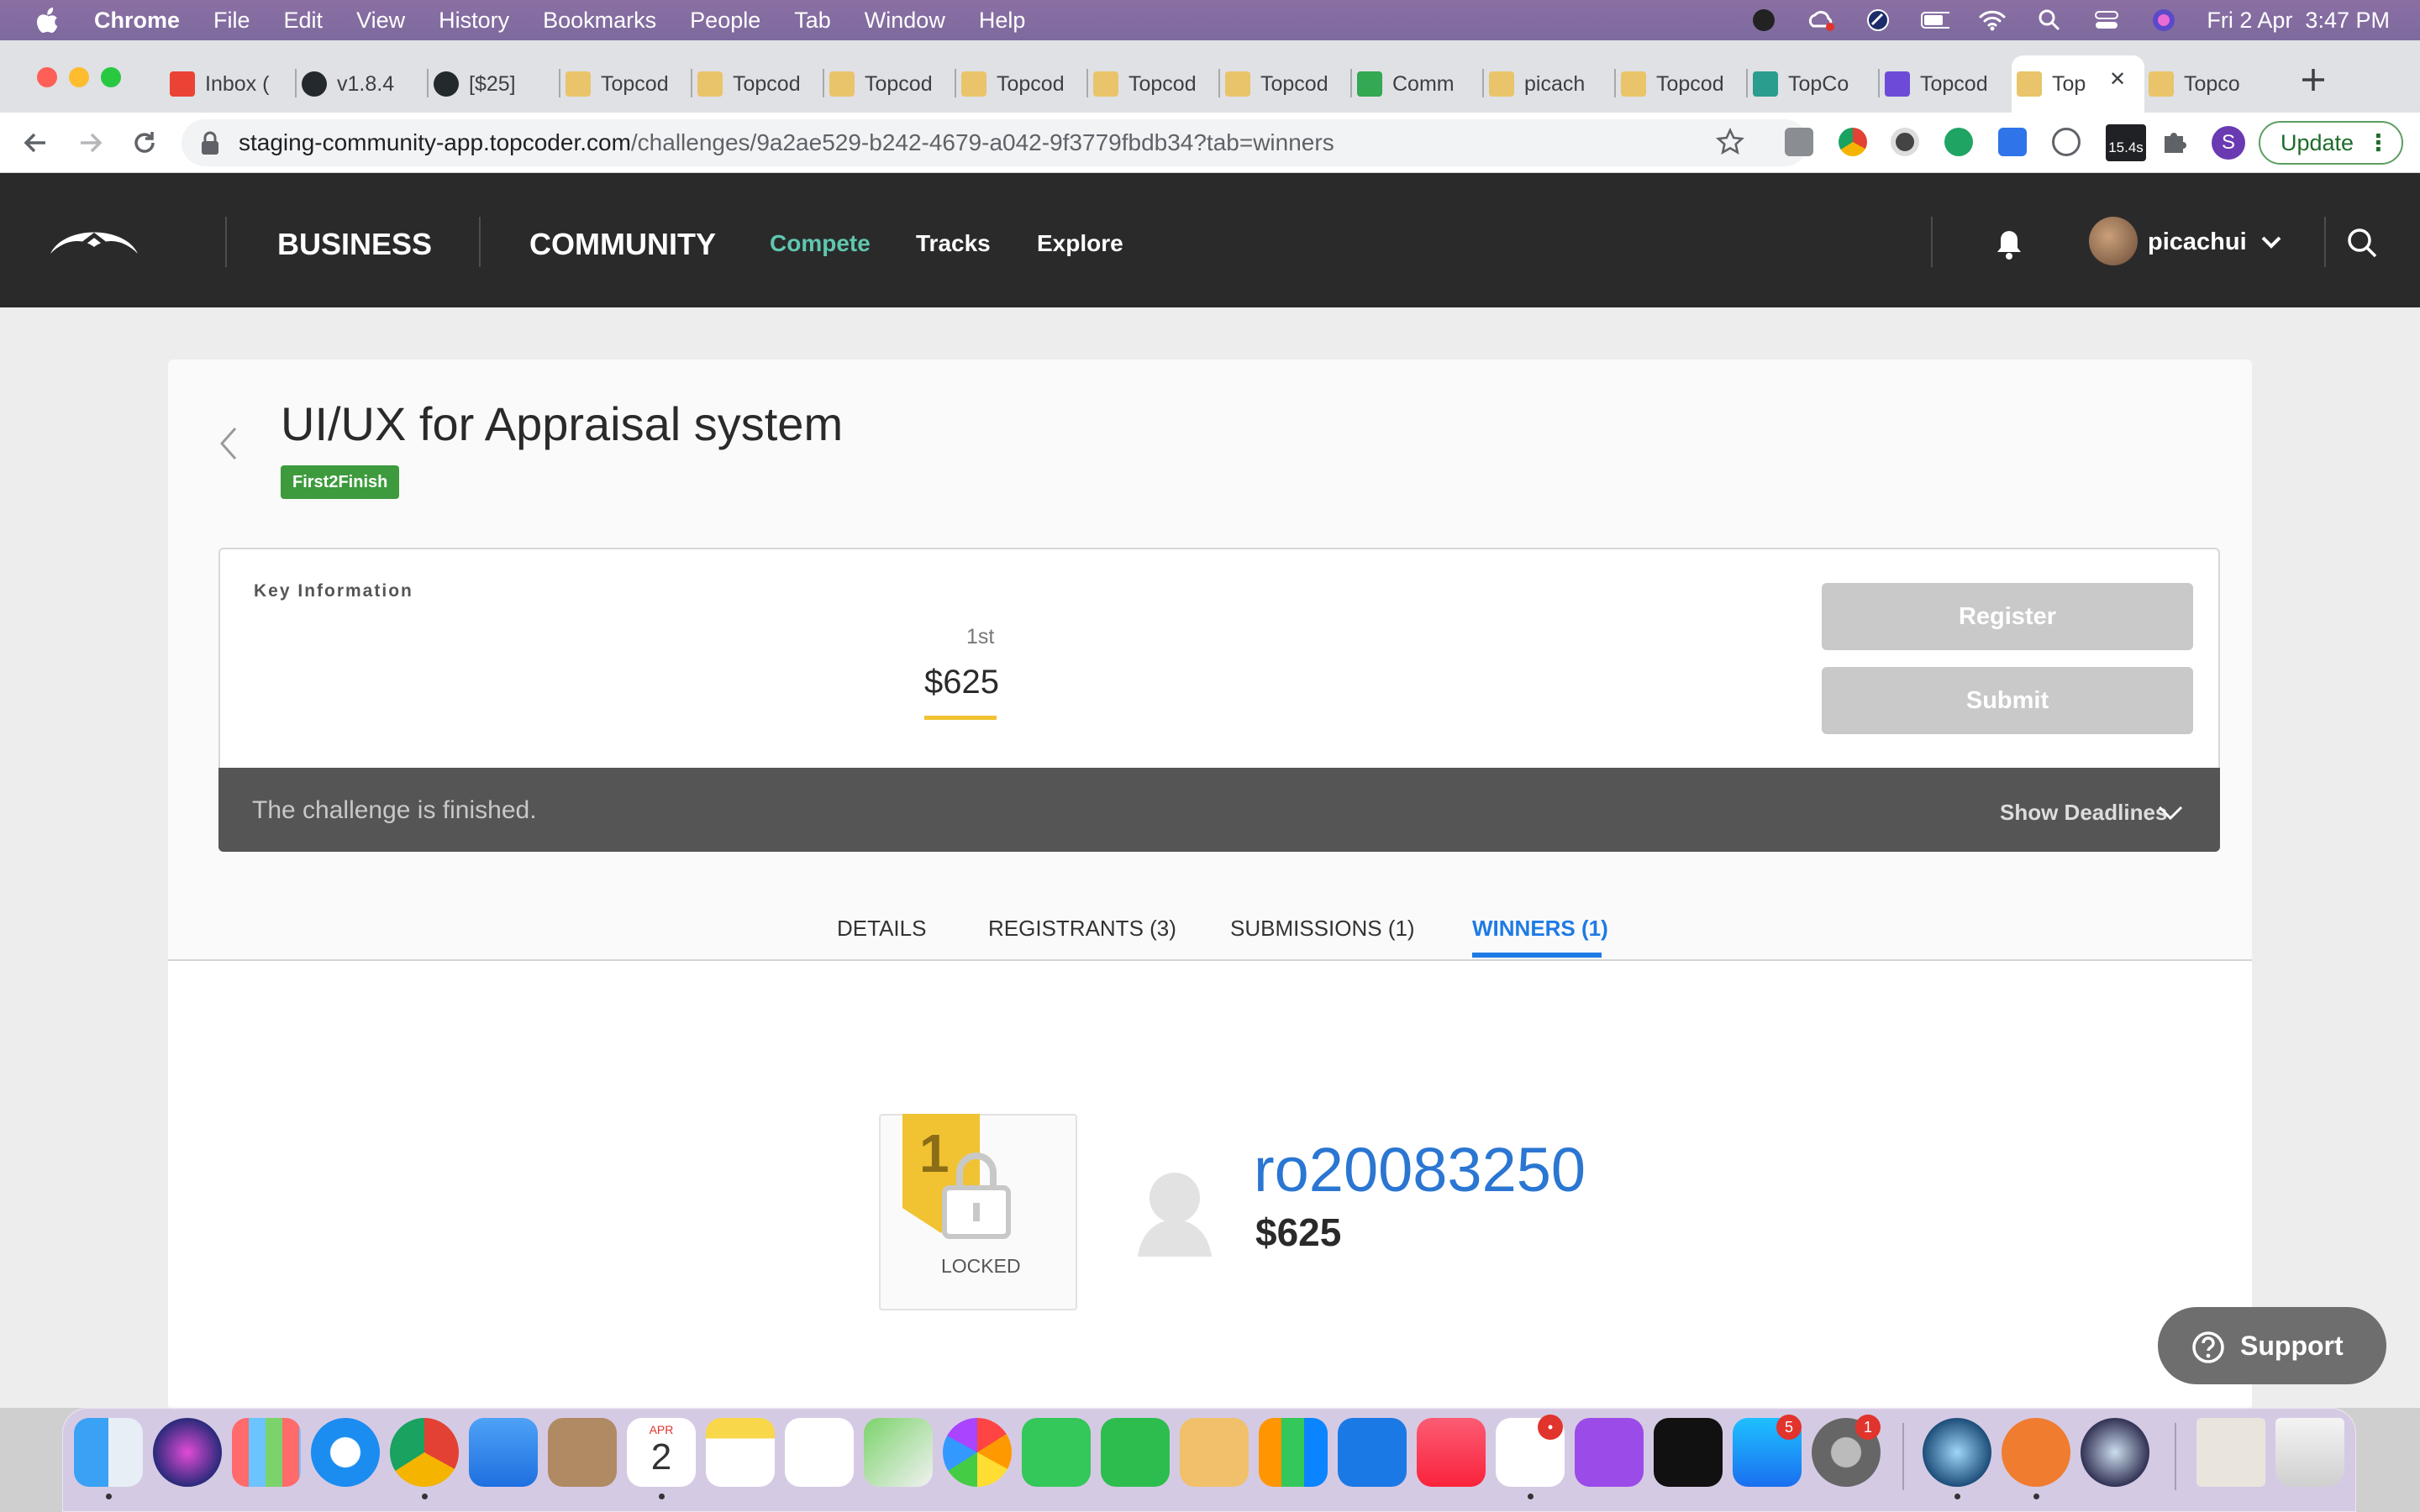 Image resolution: width=2420 pixels, height=1512 pixels. I want to click on contacts-icon, so click(582, 1452).